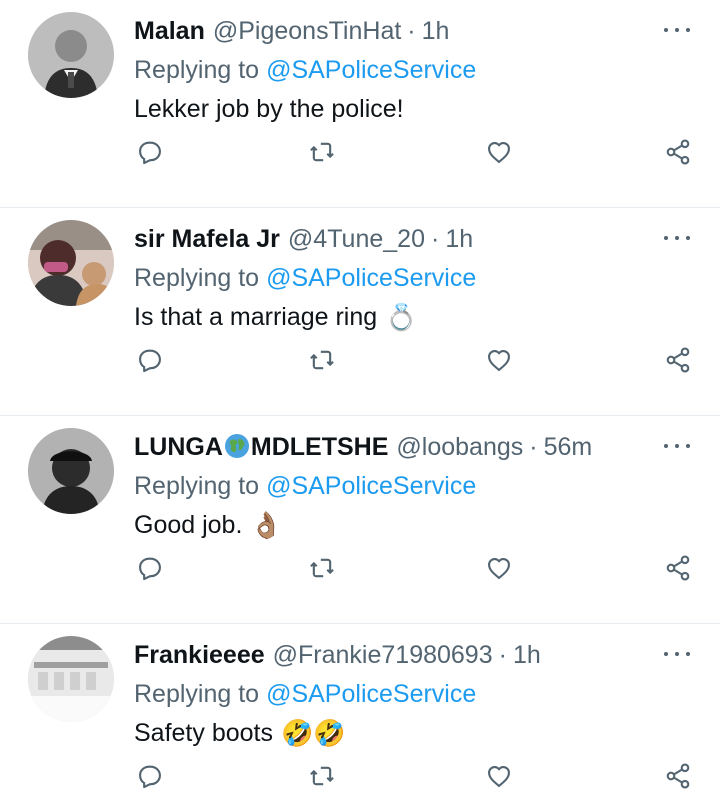 Image resolution: width=720 pixels, height=806 pixels. I want to click on tweet-header: Malan @PigeonsTinHat · 1h, so click(417, 31).